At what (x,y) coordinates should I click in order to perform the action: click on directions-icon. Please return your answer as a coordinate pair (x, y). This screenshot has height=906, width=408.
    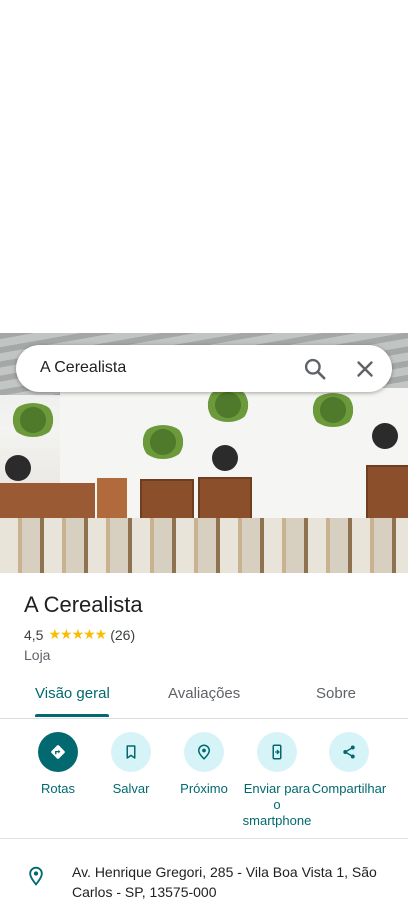
    Looking at the image, I should click on (58, 752).